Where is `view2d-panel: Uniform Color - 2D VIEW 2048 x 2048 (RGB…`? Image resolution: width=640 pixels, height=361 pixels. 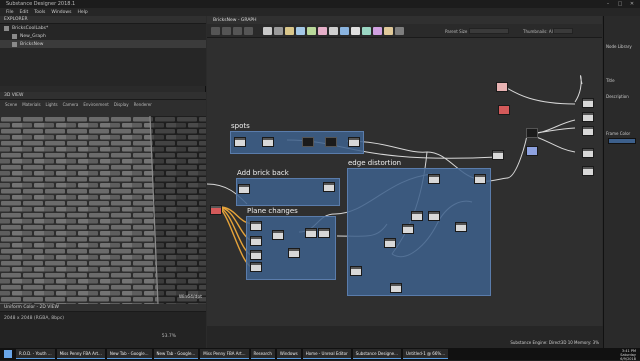
view2d-panel: Uniform Color - 2D VIEW 2048 x 2048 (RGB… is located at coordinates (103, 326).